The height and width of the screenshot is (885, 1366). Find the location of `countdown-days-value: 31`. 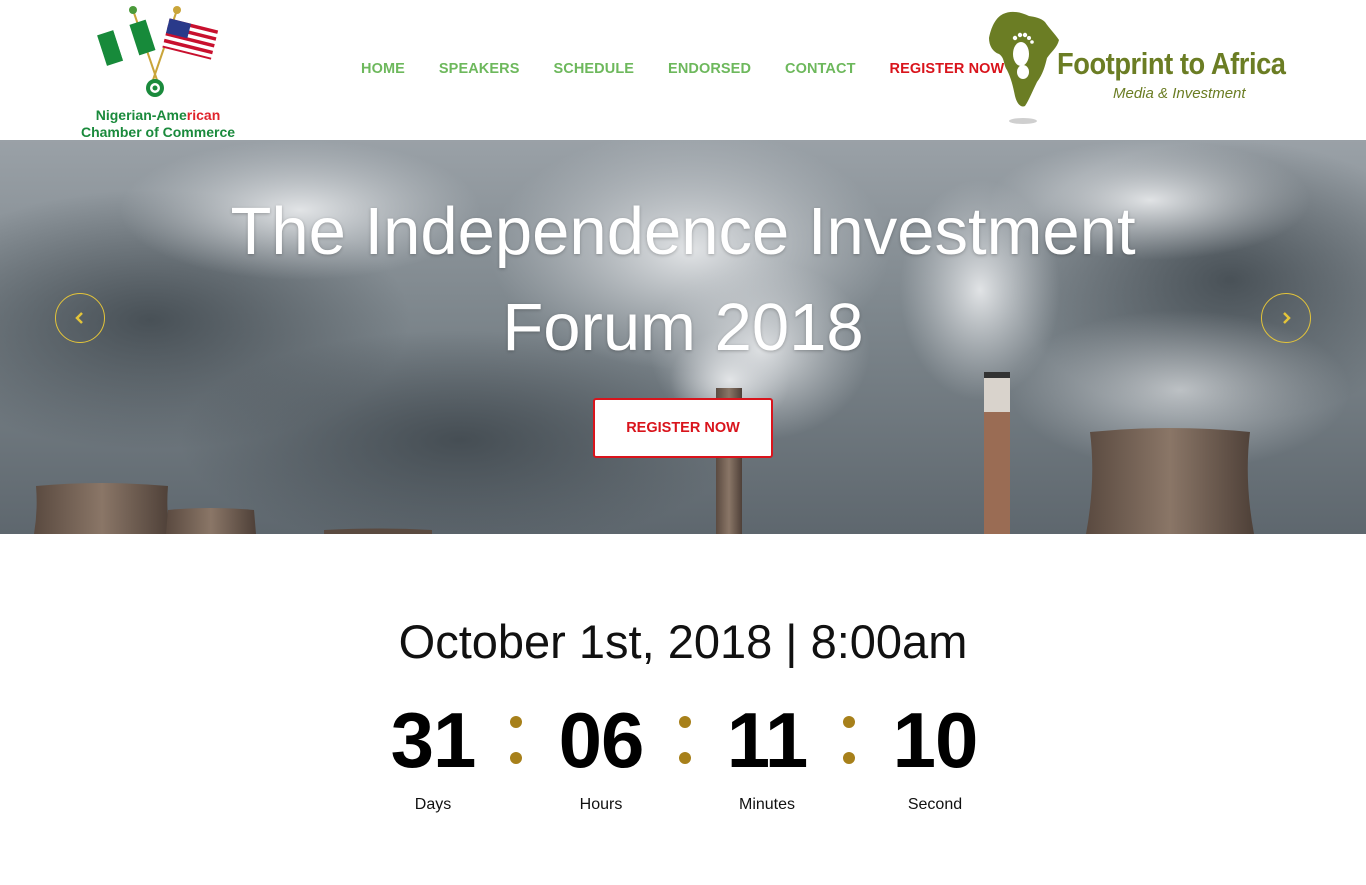

countdown-days-value: 31 is located at coordinates (433, 740).